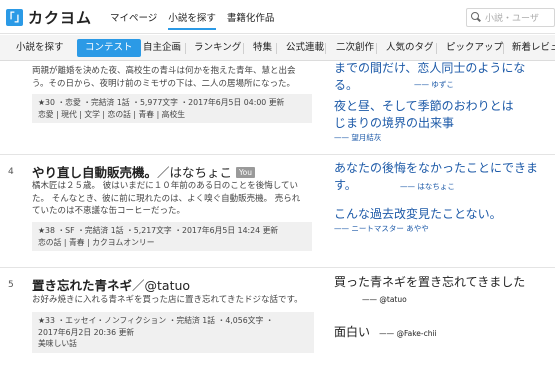  What do you see at coordinates (305, 48) in the screenshot?
I see `tab-official-serial: 公式連載` at bounding box center [305, 48].